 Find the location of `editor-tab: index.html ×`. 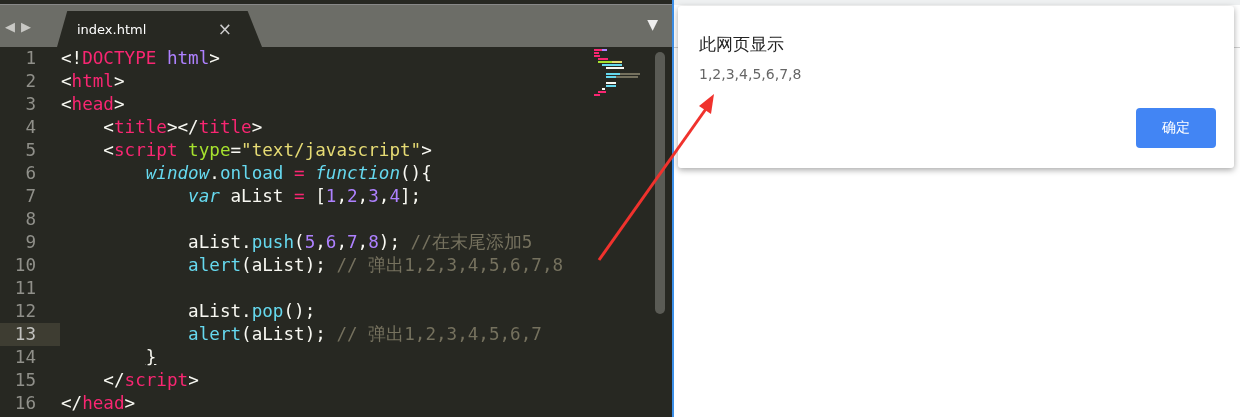

editor-tab: index.html × is located at coordinates (159, 29).